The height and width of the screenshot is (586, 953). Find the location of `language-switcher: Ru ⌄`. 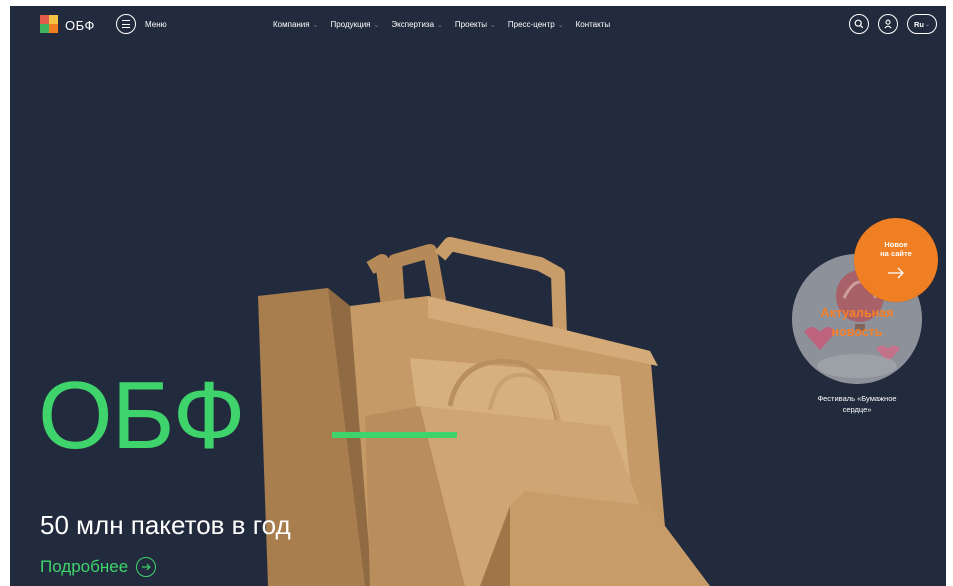

language-switcher: Ru ⌄ is located at coordinates (922, 24).